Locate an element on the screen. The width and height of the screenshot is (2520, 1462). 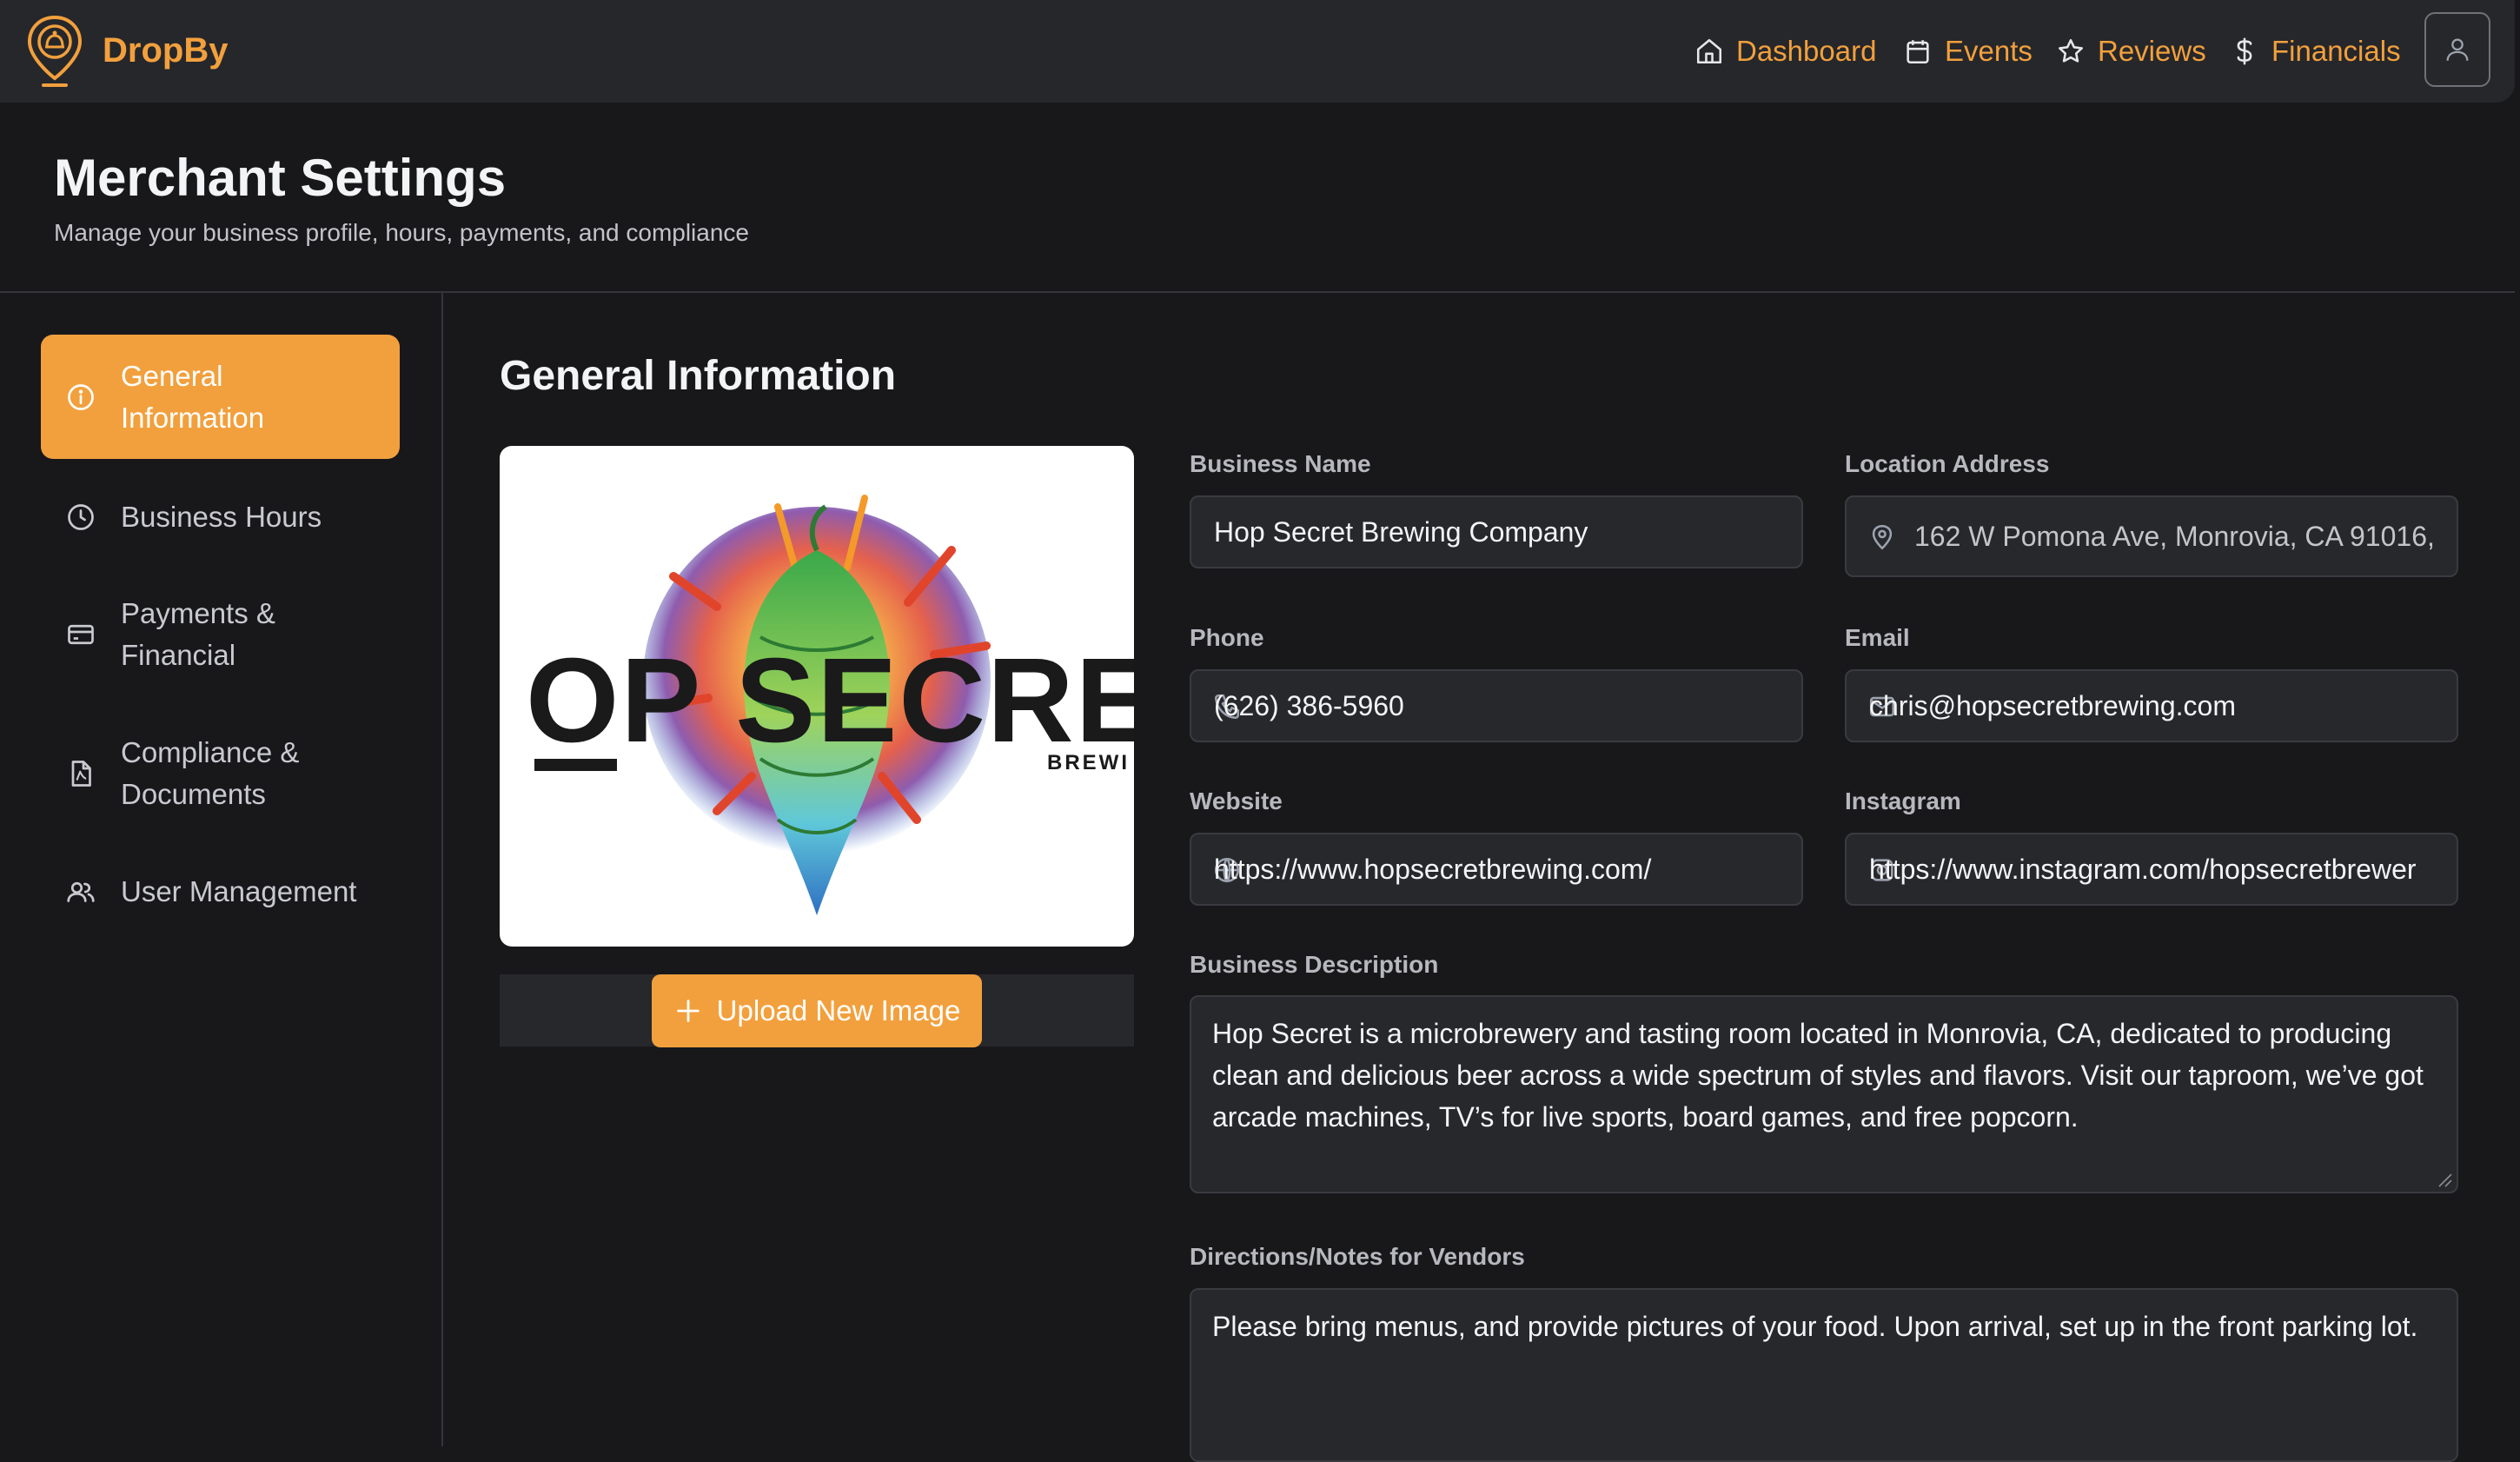
sidebar-item-general-information: General Information is located at coordinates (220, 397).